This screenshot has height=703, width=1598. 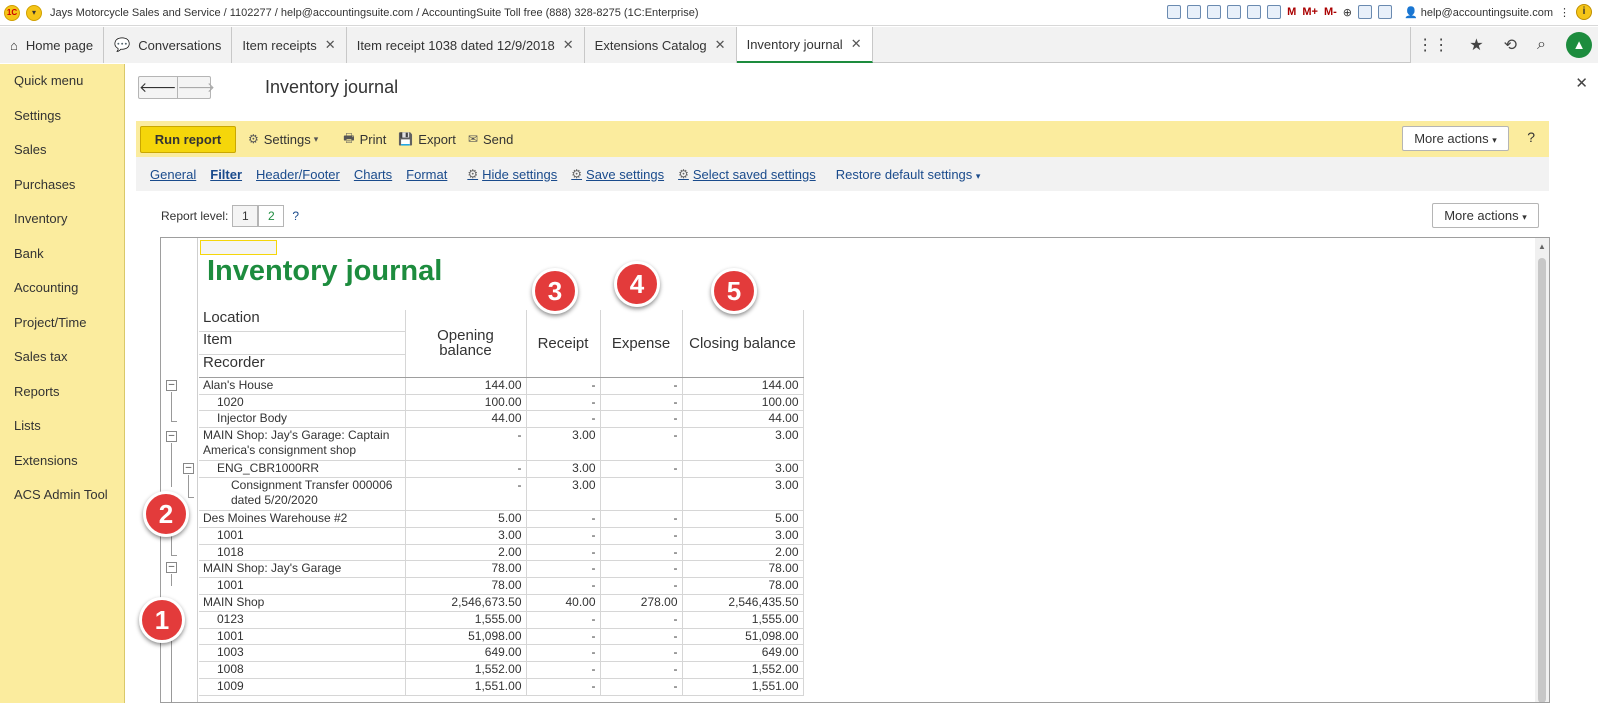 What do you see at coordinates (465, 45) in the screenshot?
I see `tab-item-receipt-1038: Item receipt 1038 dated 12/9/2018 ✕` at bounding box center [465, 45].